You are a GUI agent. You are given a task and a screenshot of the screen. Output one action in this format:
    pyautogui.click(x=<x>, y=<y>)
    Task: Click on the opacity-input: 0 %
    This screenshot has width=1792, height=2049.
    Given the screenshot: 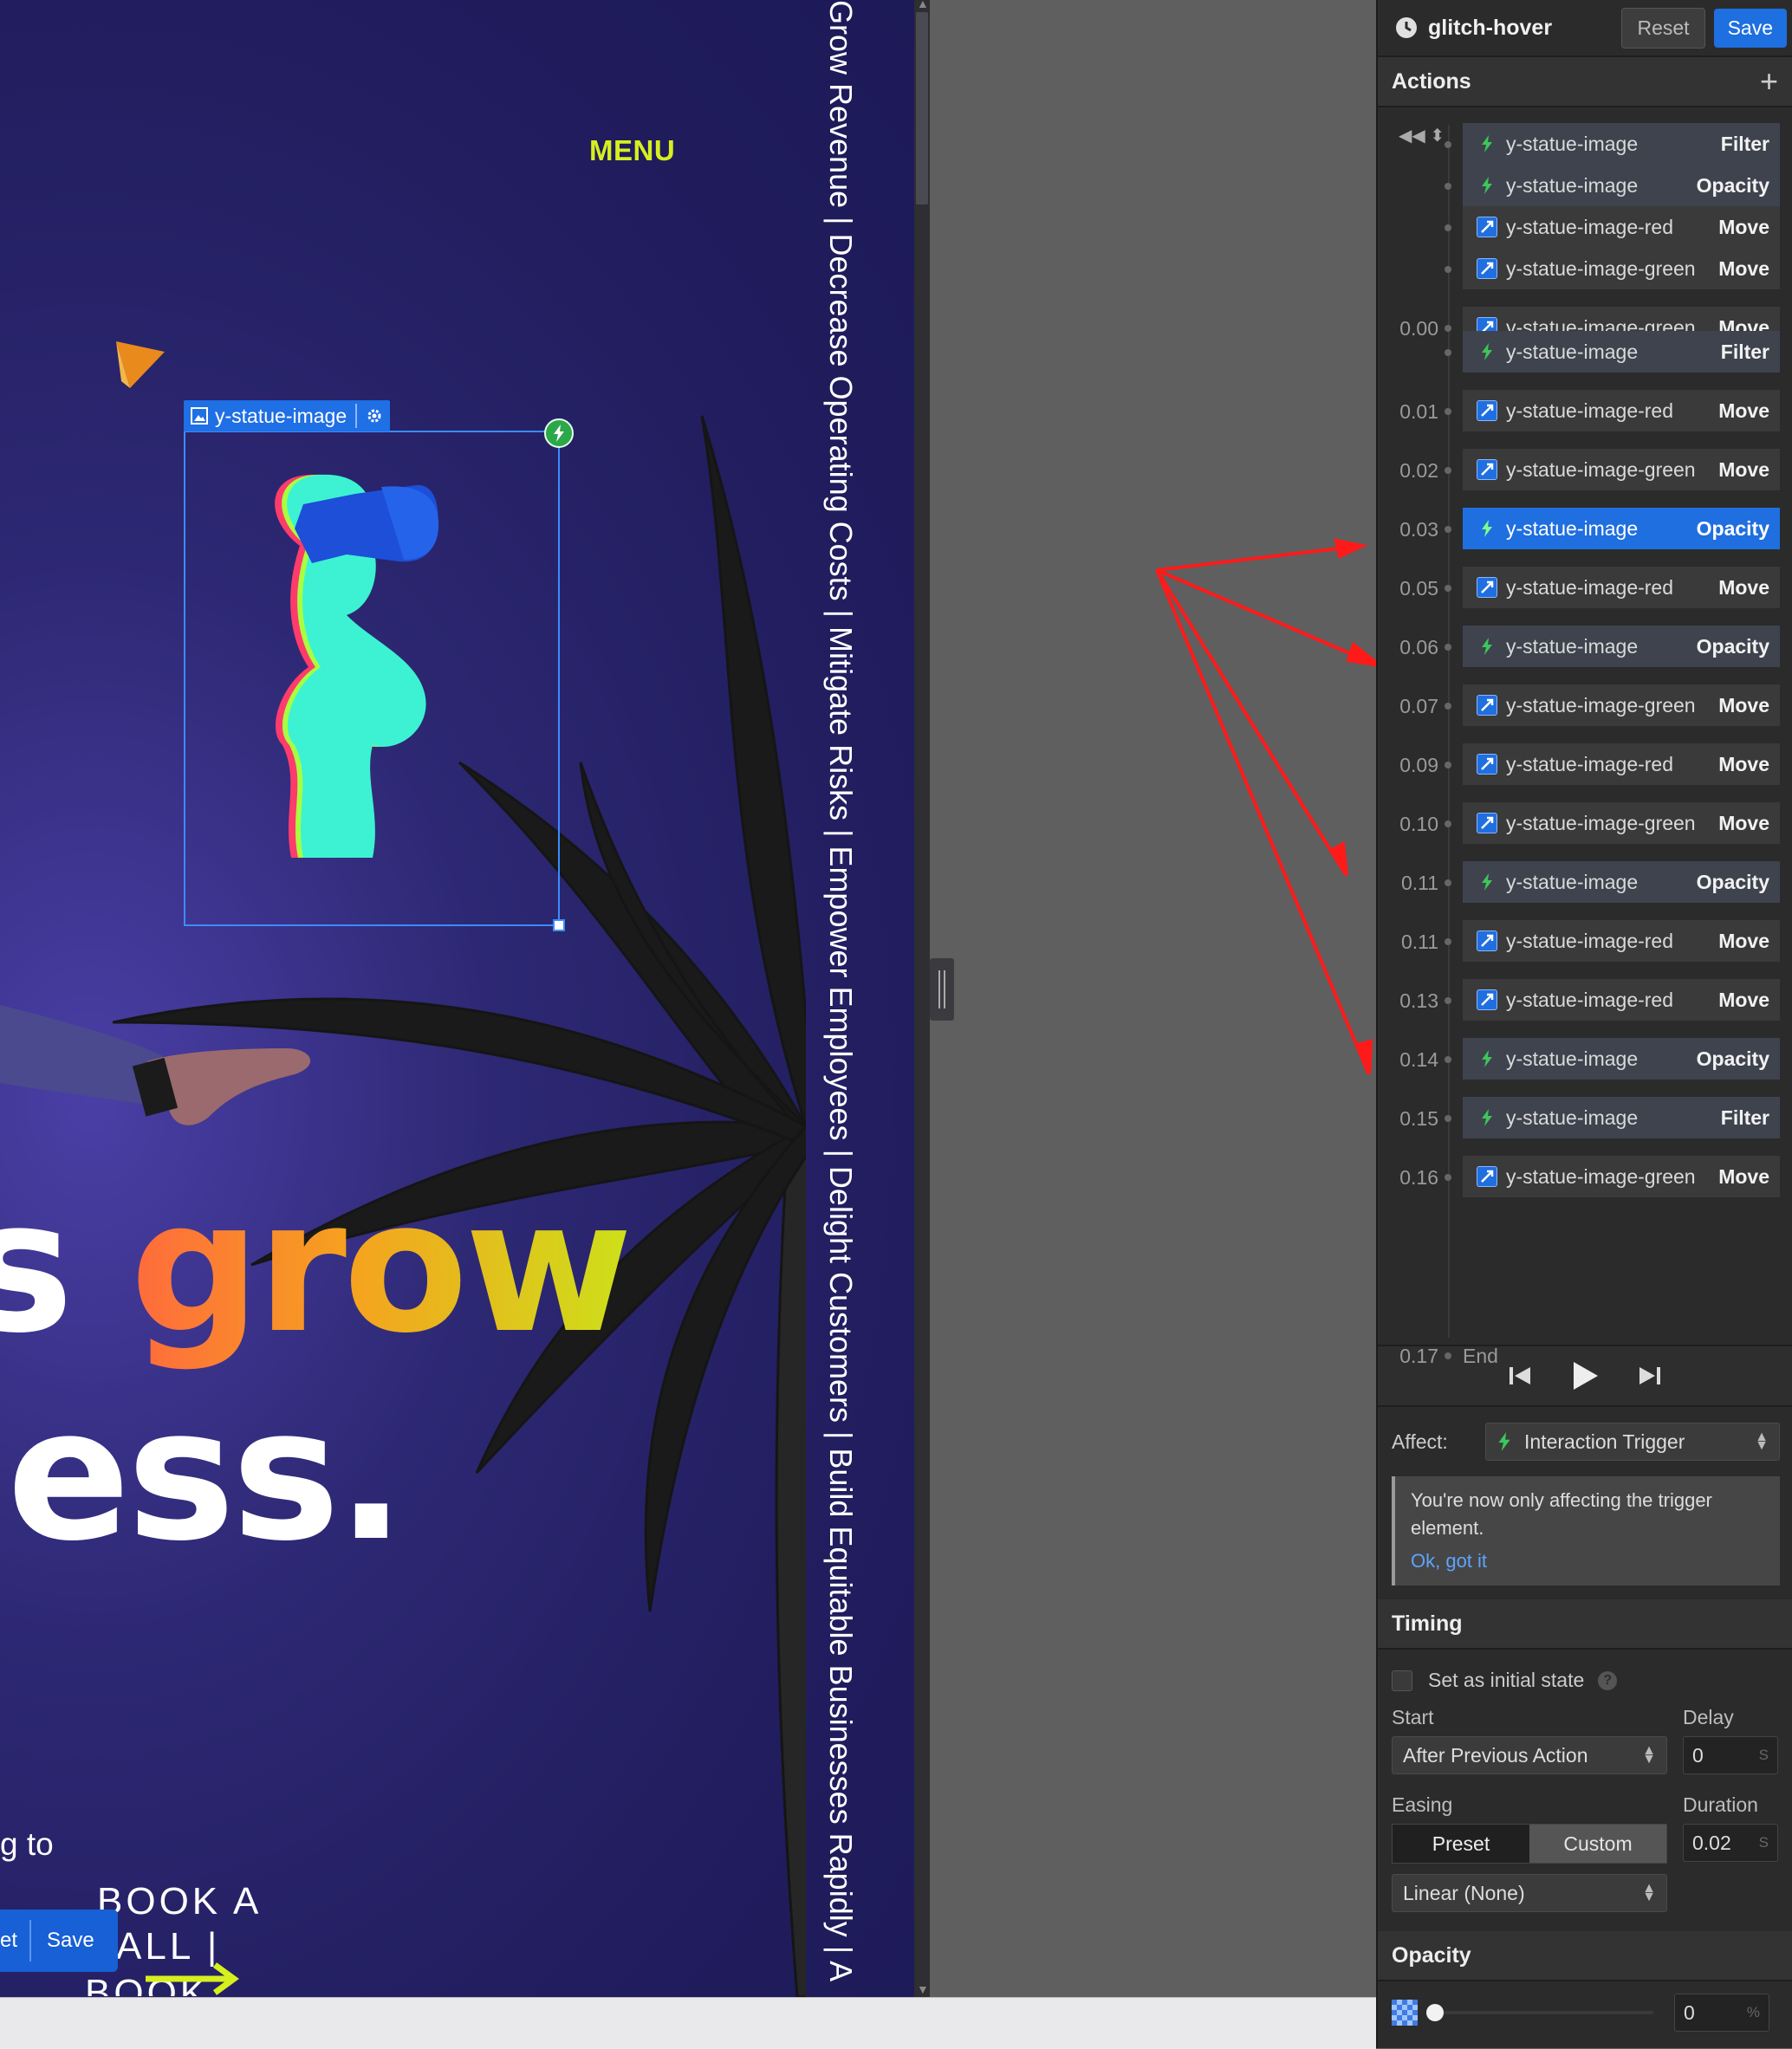 What is the action you would take?
    pyautogui.click(x=1722, y=2013)
    